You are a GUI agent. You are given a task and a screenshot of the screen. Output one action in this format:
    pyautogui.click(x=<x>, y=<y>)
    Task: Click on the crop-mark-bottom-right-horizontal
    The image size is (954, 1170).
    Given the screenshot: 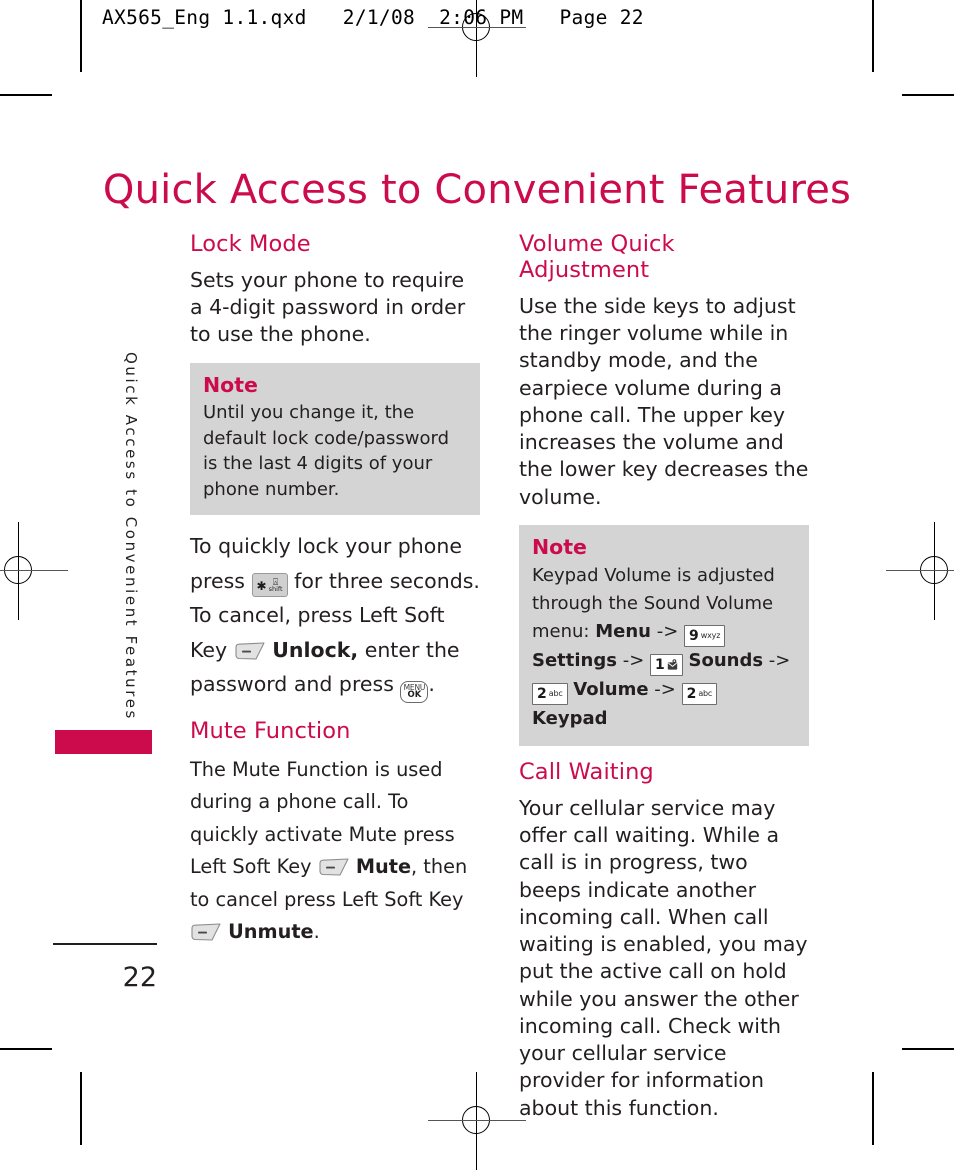 What is the action you would take?
    pyautogui.click(x=928, y=1049)
    